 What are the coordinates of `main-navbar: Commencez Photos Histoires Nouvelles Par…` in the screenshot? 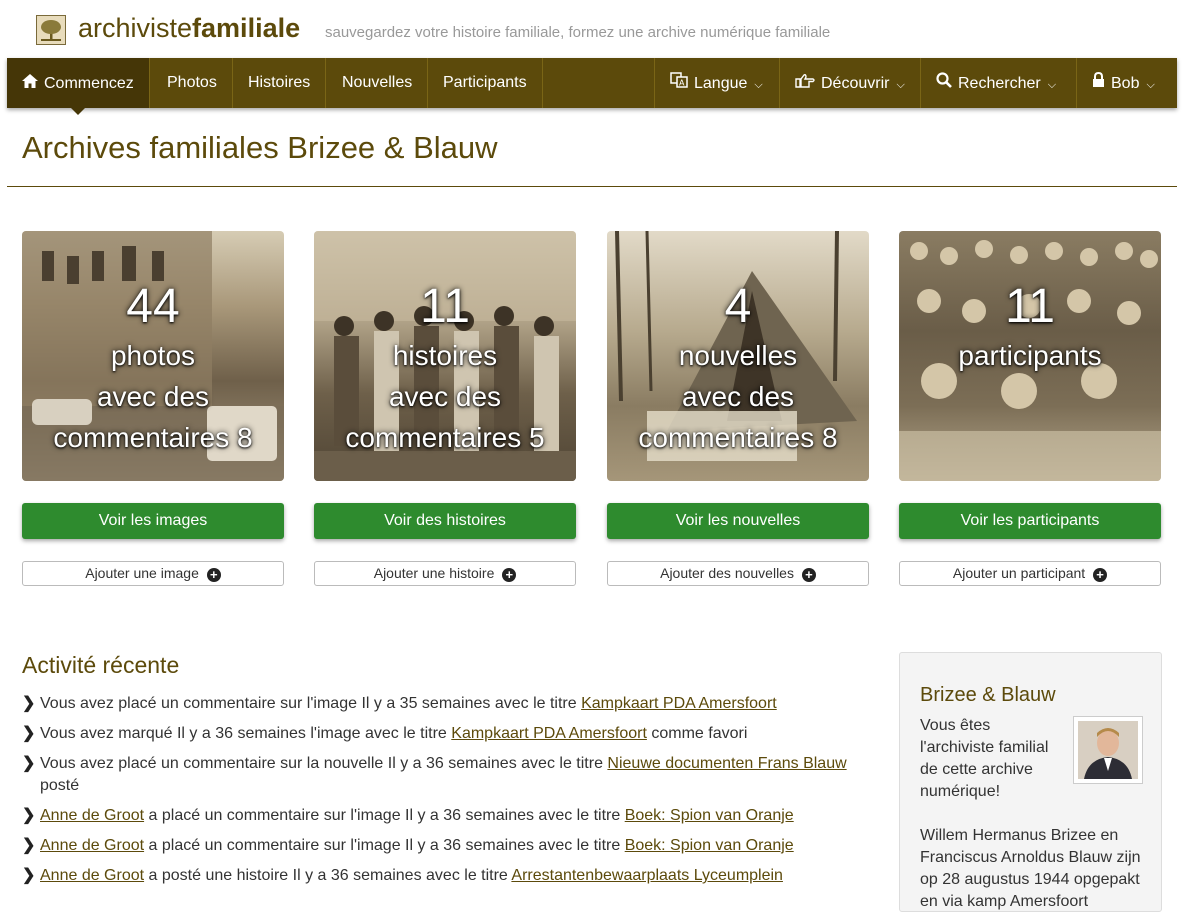 It's located at (592, 86).